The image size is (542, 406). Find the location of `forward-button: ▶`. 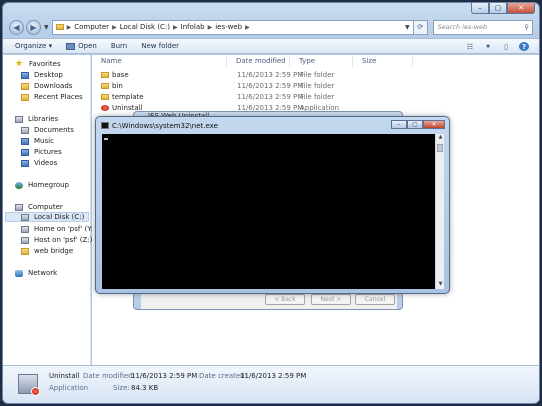

forward-button: ▶ is located at coordinates (33, 27).